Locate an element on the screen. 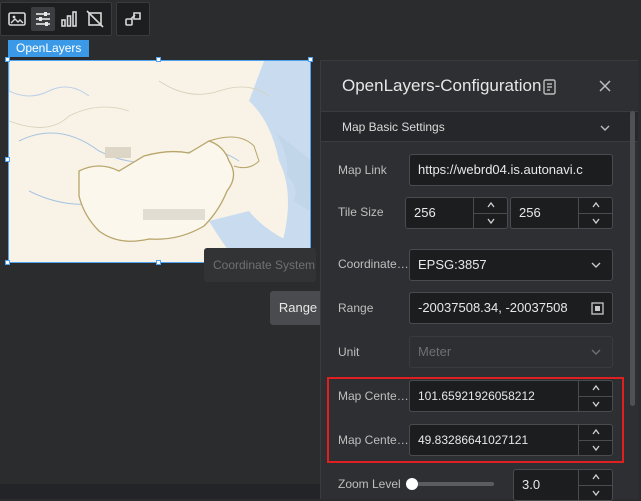 This screenshot has width=641, height=501. map-center-x-decrement is located at coordinates (595, 404).